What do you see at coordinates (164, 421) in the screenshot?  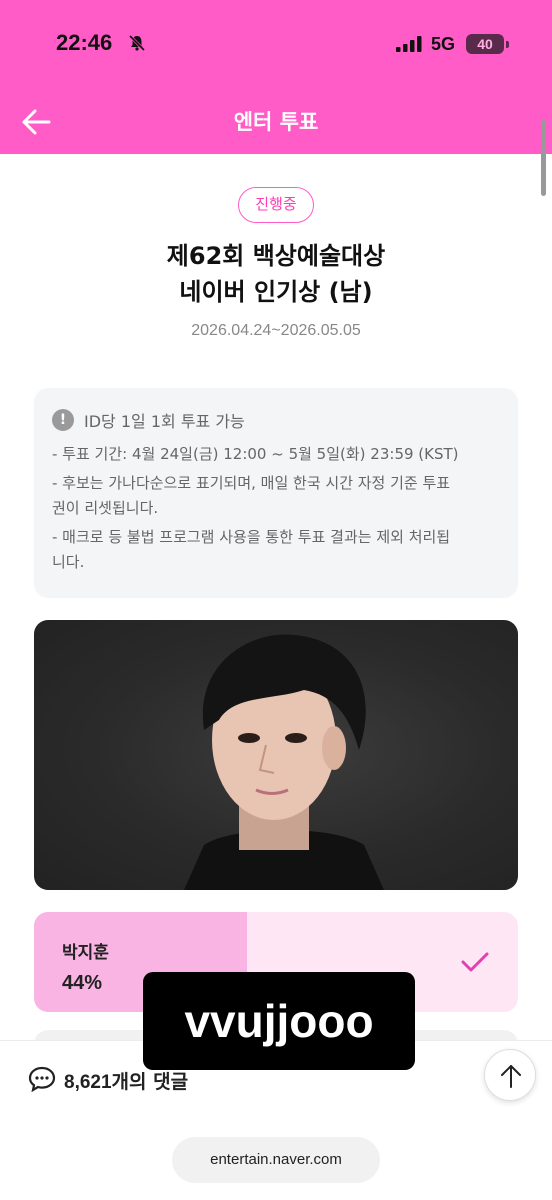 I see `notice-heading-text: ID당 1일 1회 투표 가능` at bounding box center [164, 421].